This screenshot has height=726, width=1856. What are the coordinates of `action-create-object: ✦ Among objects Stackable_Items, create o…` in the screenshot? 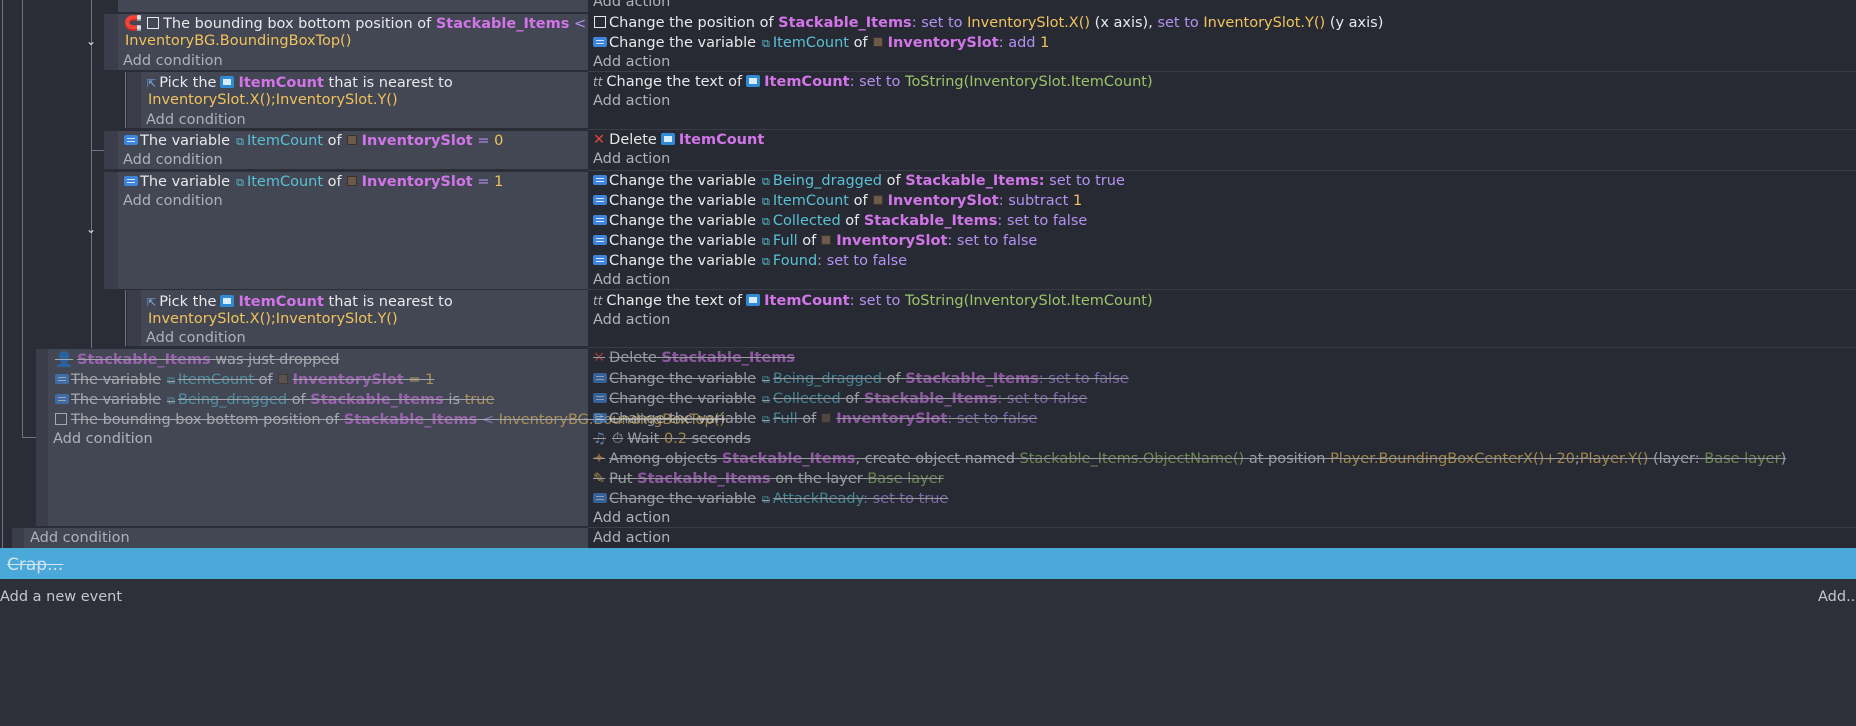 It's located at (1189, 459).